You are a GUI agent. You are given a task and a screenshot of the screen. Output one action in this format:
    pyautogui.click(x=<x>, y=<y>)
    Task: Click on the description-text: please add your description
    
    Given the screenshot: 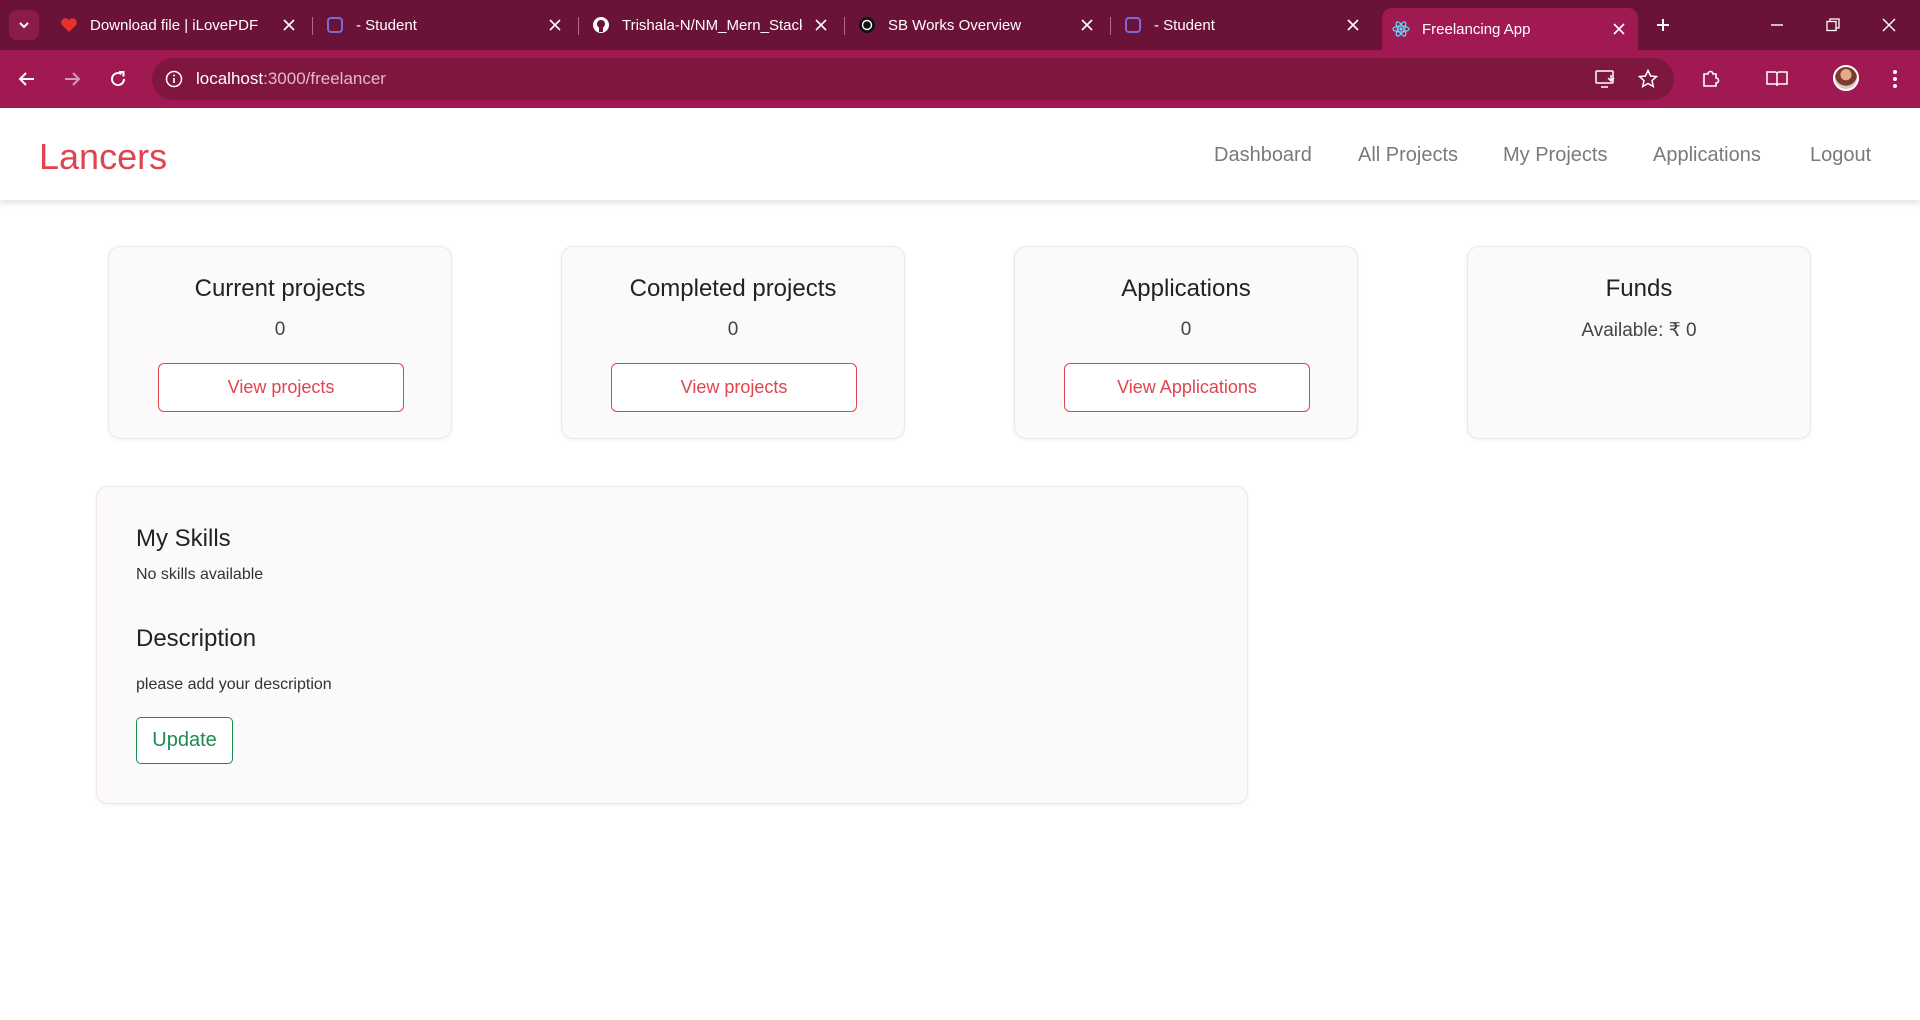 What is the action you would take?
    pyautogui.click(x=234, y=684)
    